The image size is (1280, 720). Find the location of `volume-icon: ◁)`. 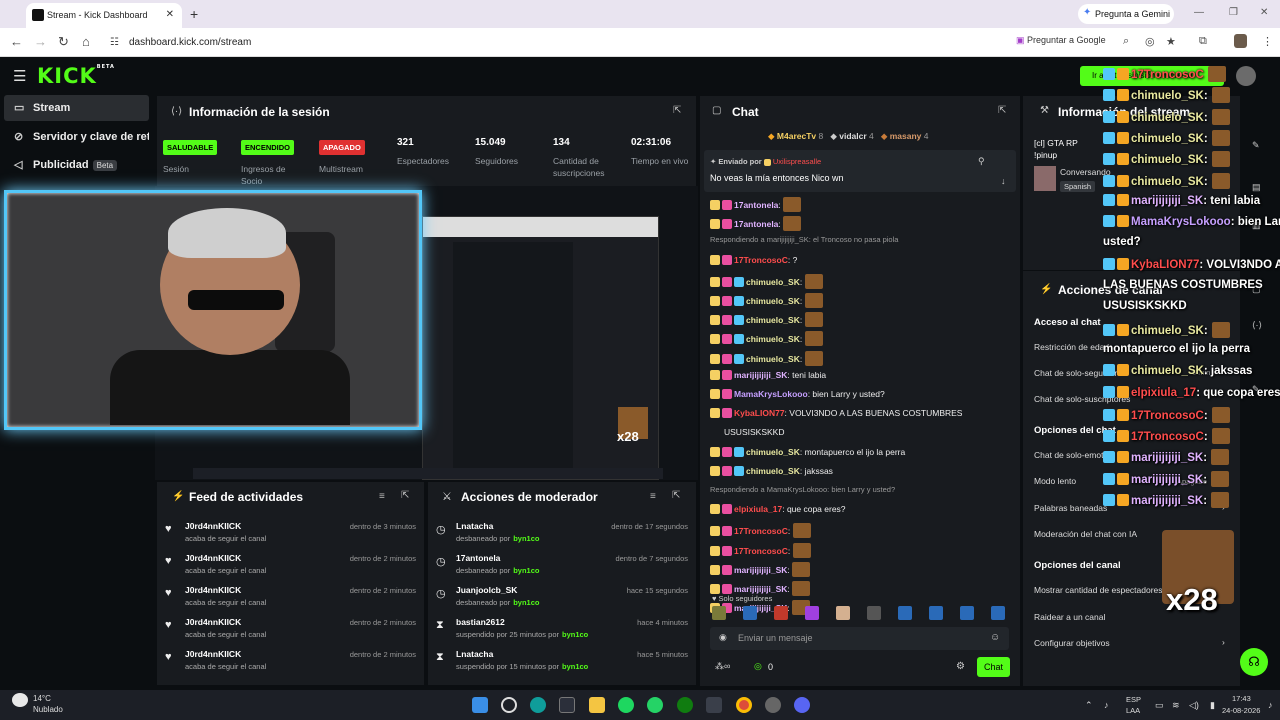

volume-icon: ◁) is located at coordinates (1194, 705).